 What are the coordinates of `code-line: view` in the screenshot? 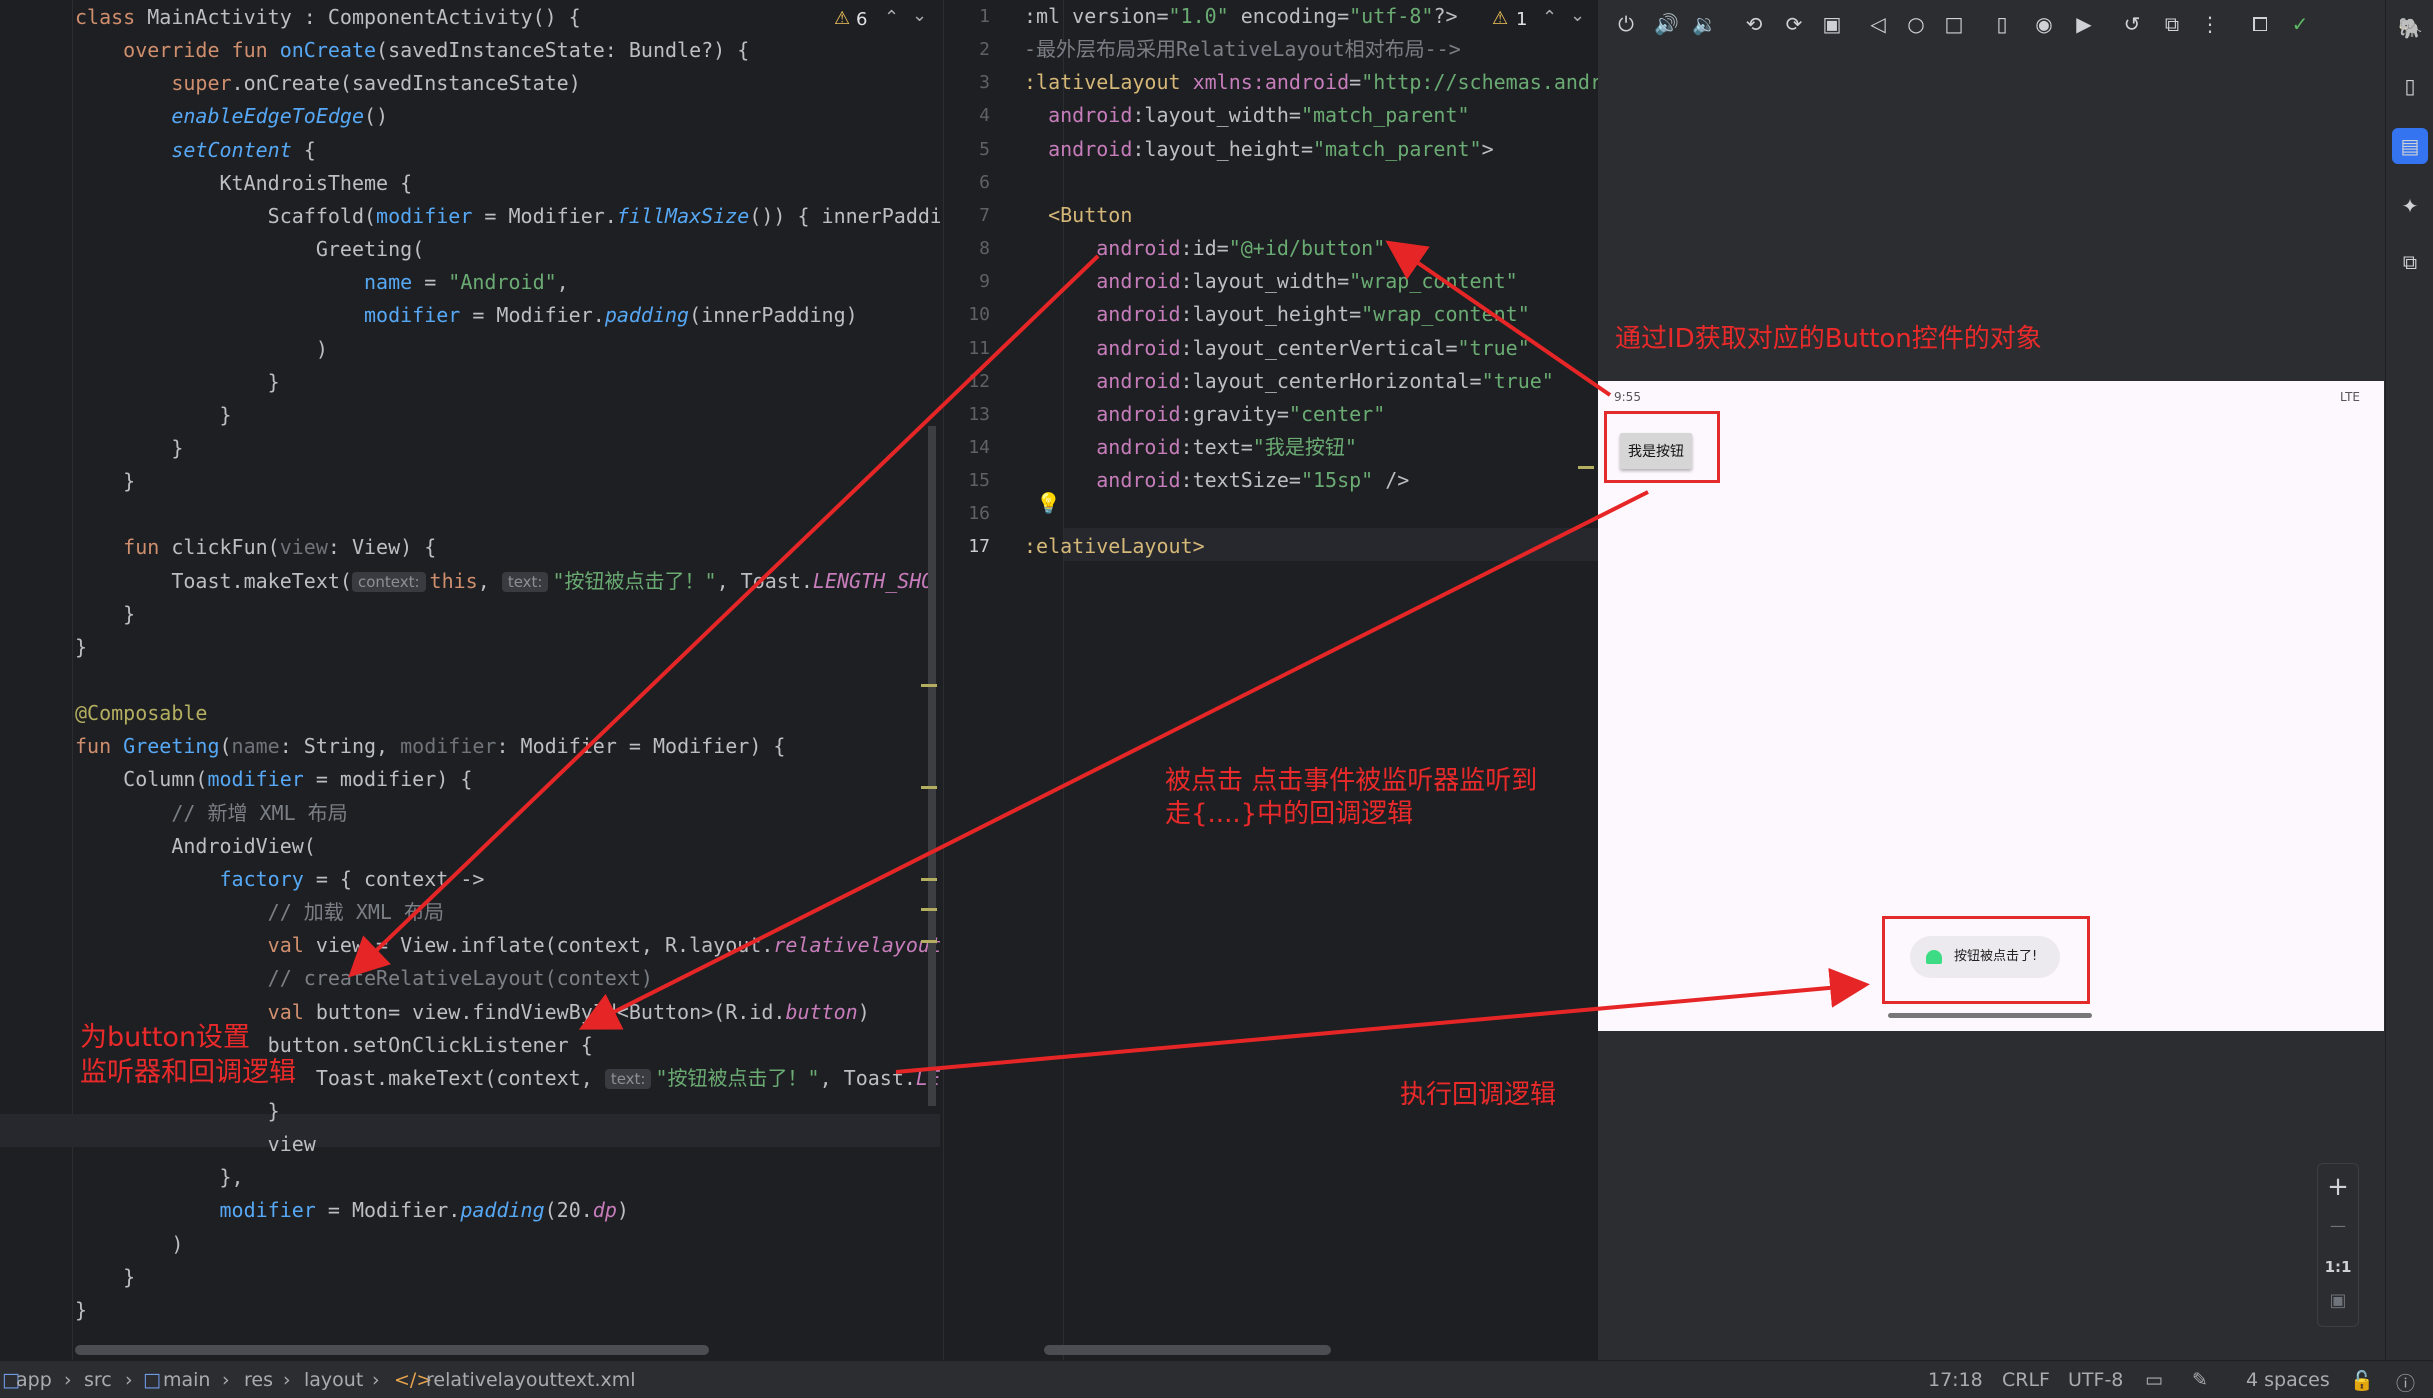 It's located at (195, 1144).